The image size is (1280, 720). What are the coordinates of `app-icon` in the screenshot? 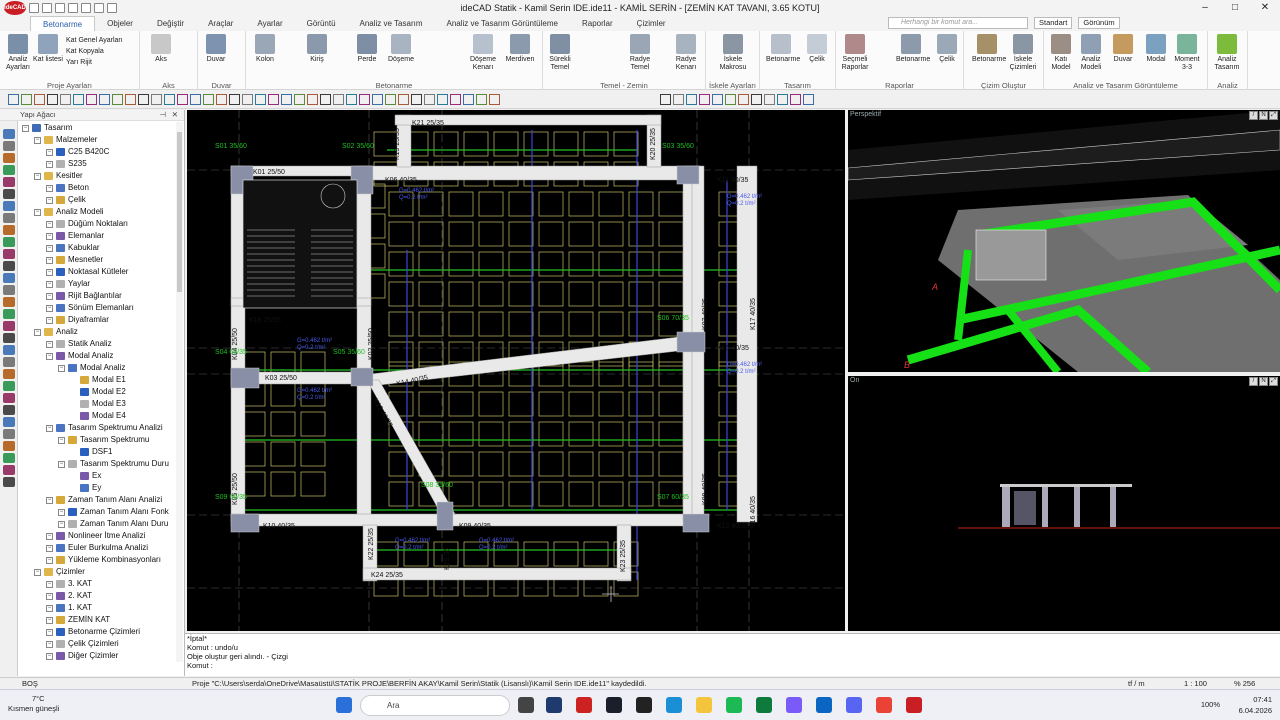 It's located at (794, 705).